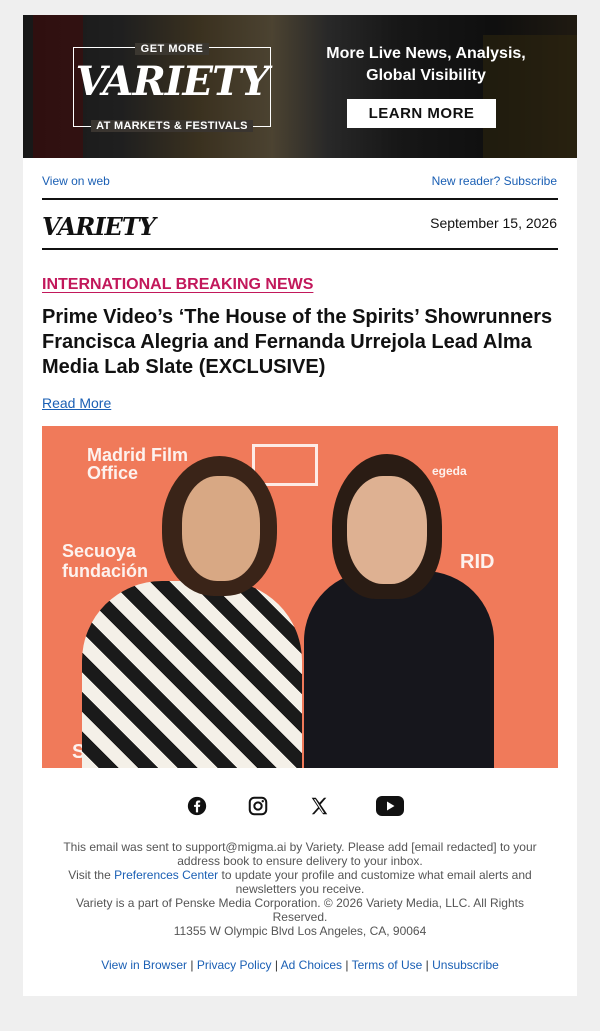 The height and width of the screenshot is (1031, 600). I want to click on terms-of-use-link: Terms of Use, so click(387, 965).